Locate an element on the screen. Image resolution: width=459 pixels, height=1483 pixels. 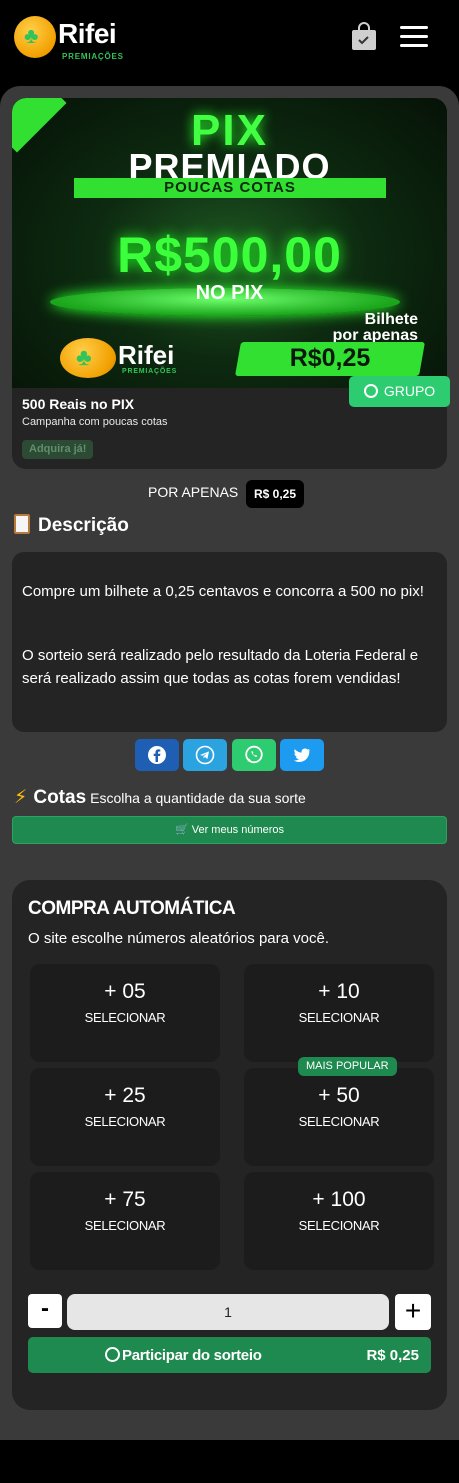
quantity-input is located at coordinates (228, 1312).